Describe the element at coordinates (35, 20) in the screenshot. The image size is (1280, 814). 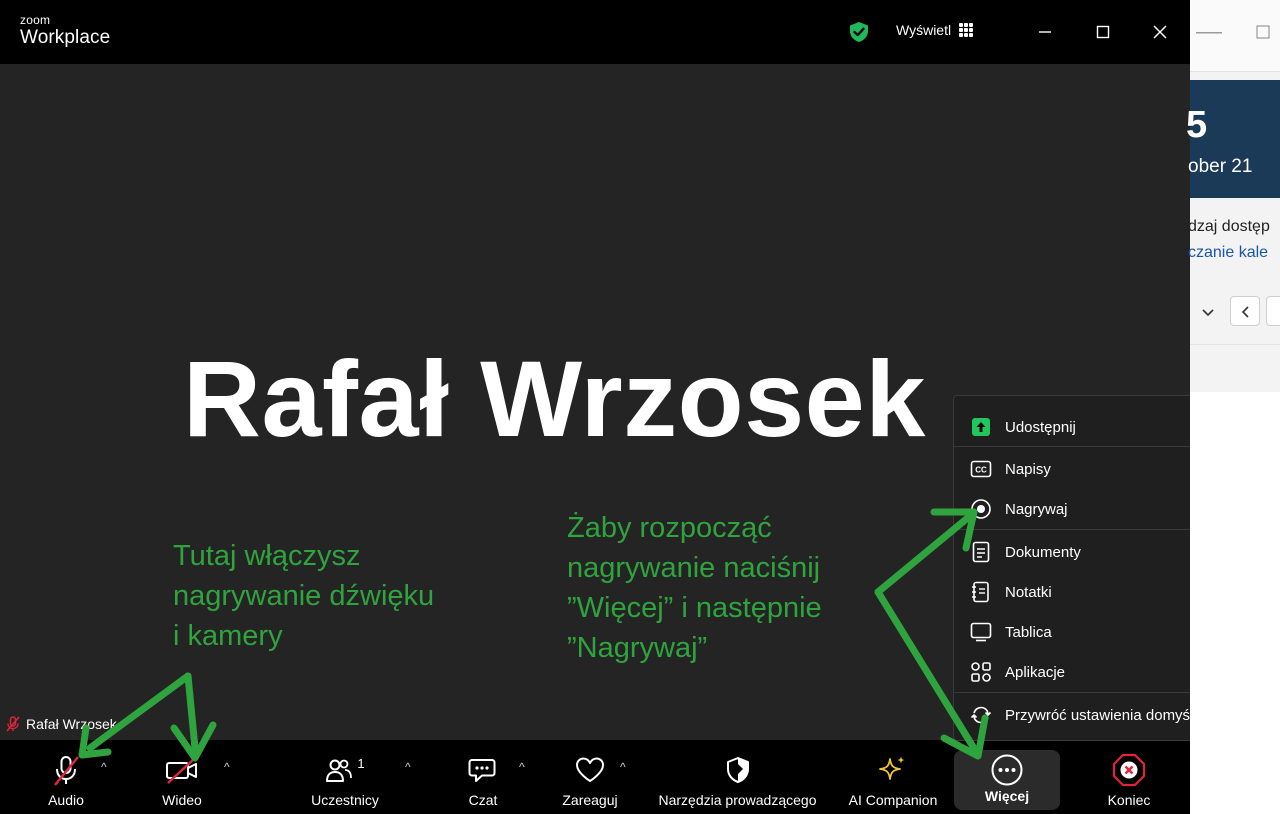
I see `logo-small: zoom` at that location.